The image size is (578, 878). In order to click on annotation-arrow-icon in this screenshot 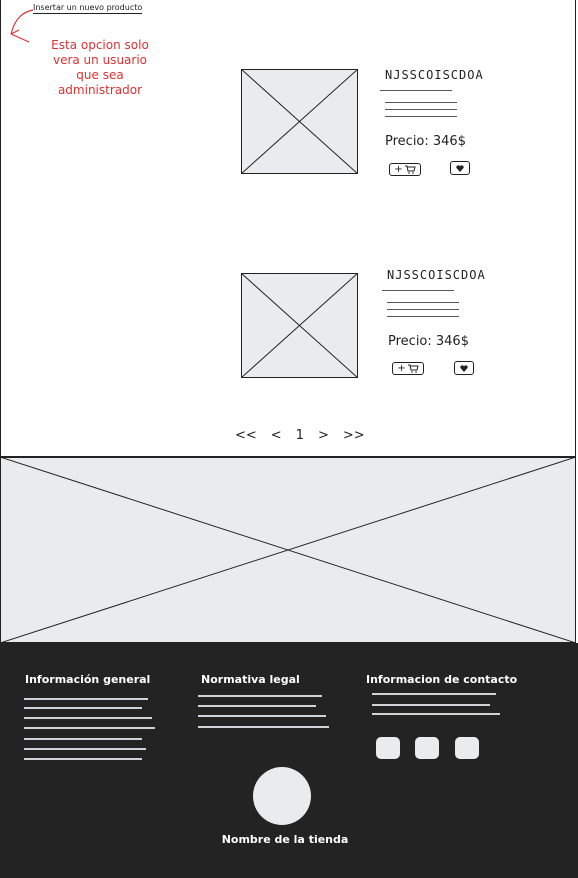, I will do `click(22, 26)`.